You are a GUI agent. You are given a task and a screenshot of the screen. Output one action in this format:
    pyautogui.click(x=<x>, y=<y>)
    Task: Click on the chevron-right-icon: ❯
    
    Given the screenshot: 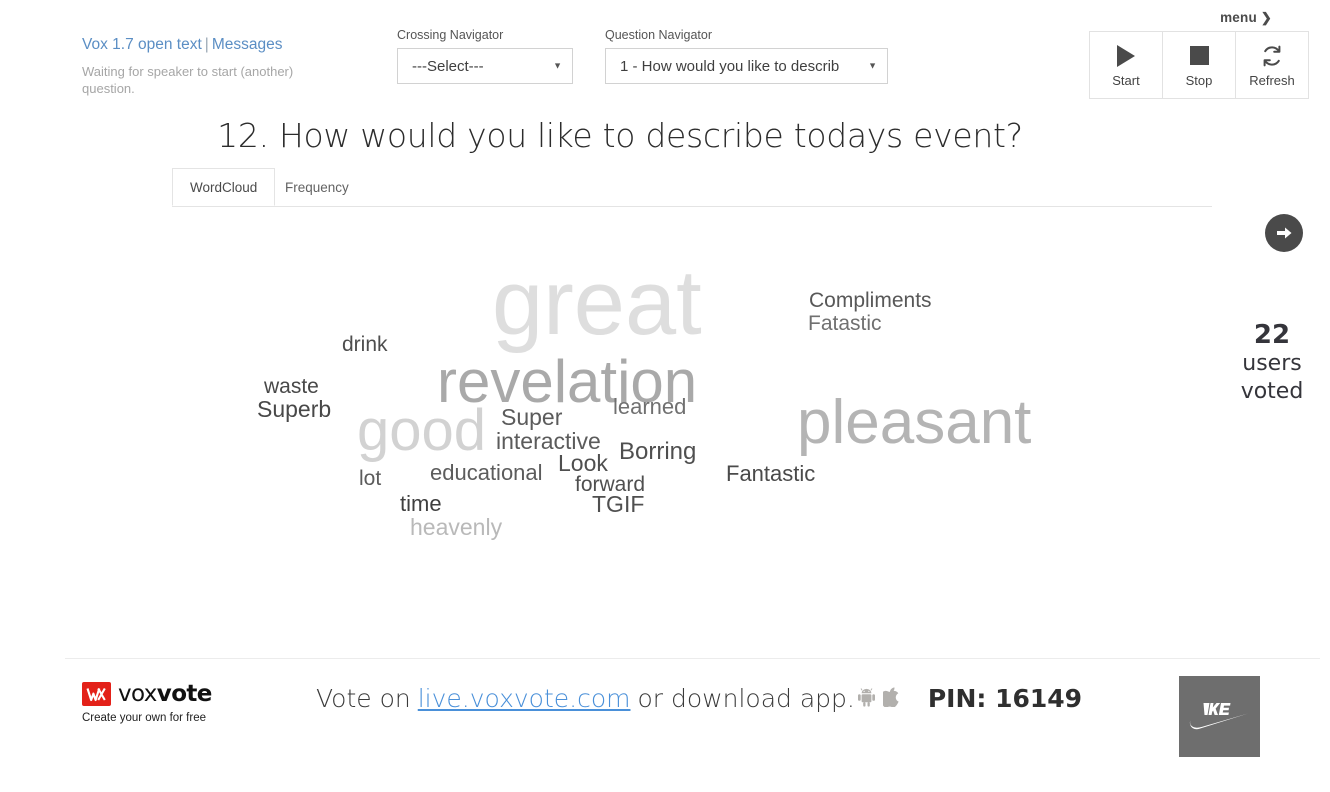 What is the action you would take?
    pyautogui.click(x=1266, y=17)
    